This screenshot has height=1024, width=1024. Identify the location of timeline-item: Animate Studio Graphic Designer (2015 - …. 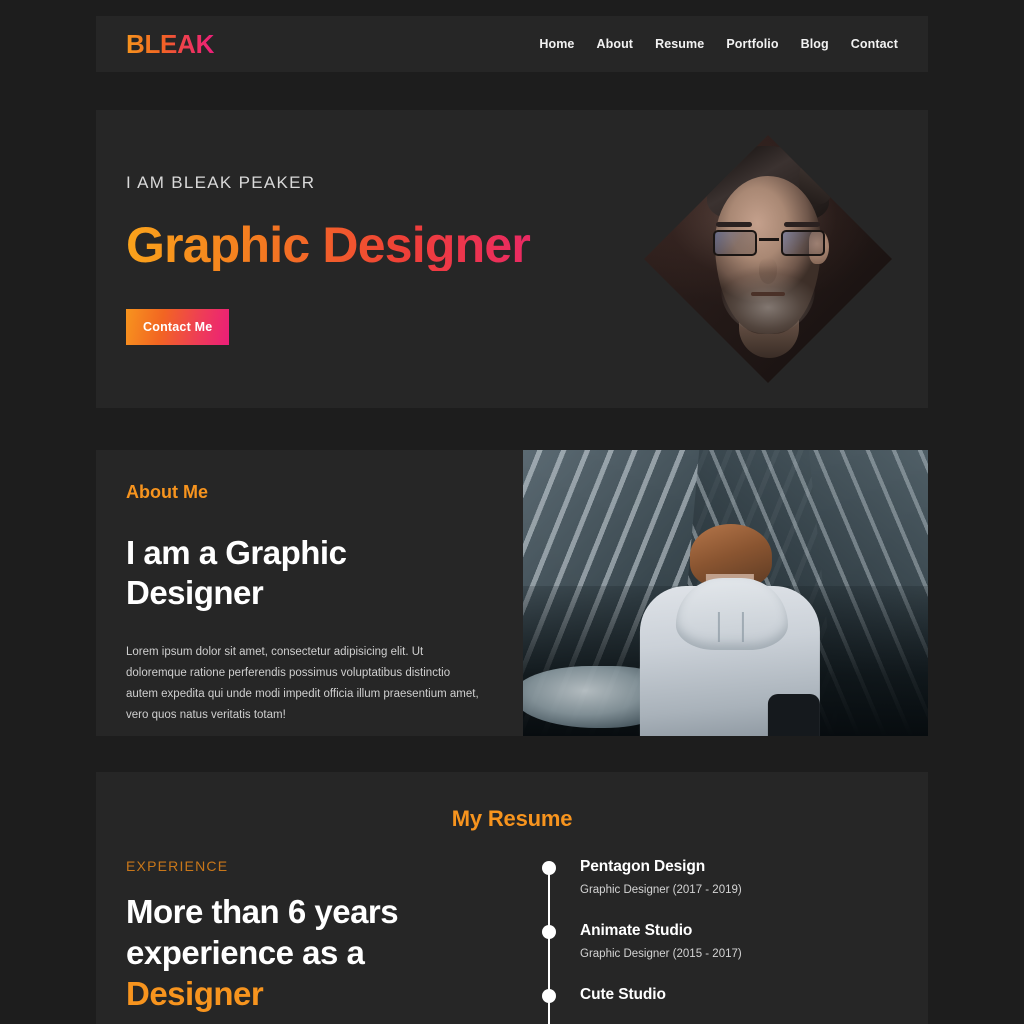
(720, 941).